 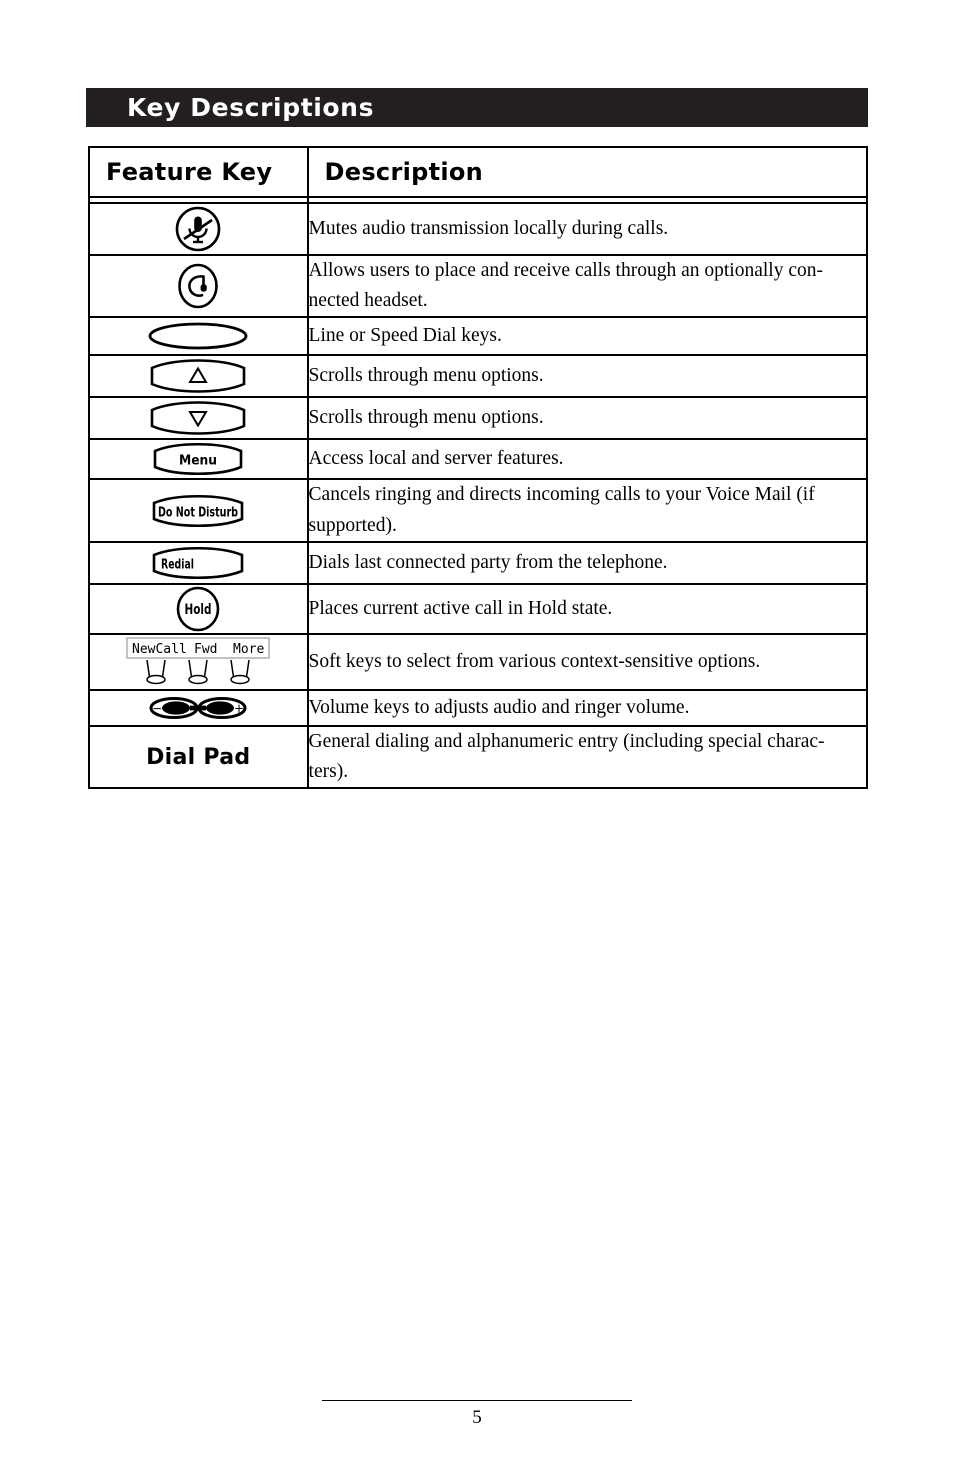 What do you see at coordinates (159, 649) in the screenshot?
I see `soft-key-label-1: NewCall` at bounding box center [159, 649].